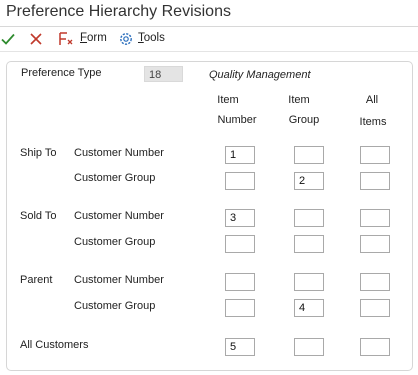 The image size is (418, 375). I want to click on toolbar: Form Tools, so click(209, 39).